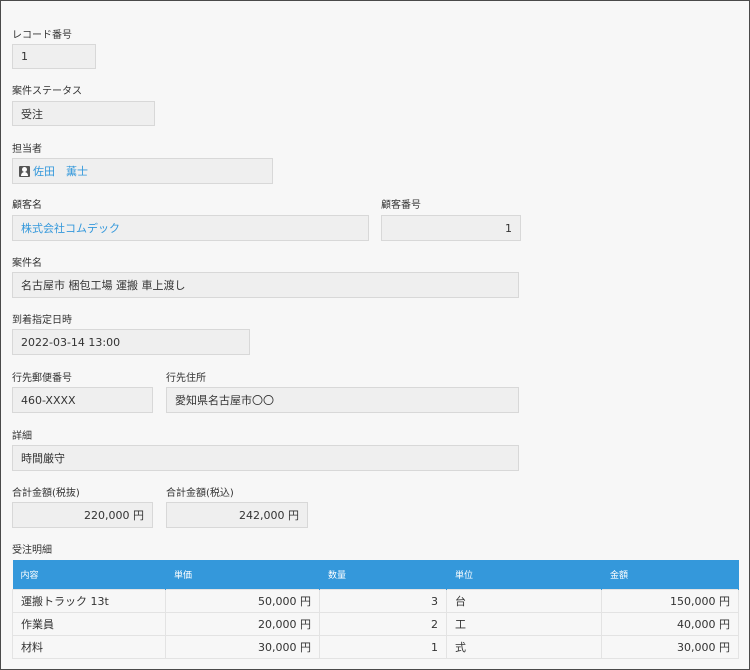  I want to click on column-header: 金額, so click(670, 575).